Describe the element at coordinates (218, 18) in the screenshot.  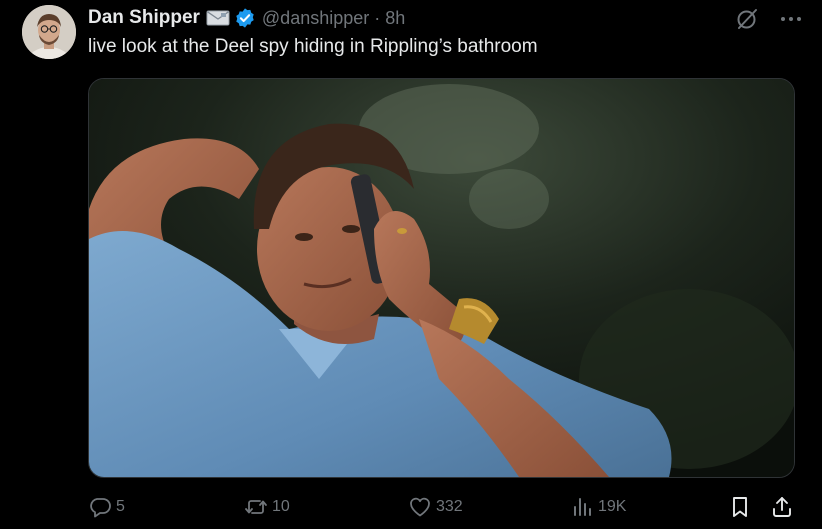
I see `mail-icon` at that location.